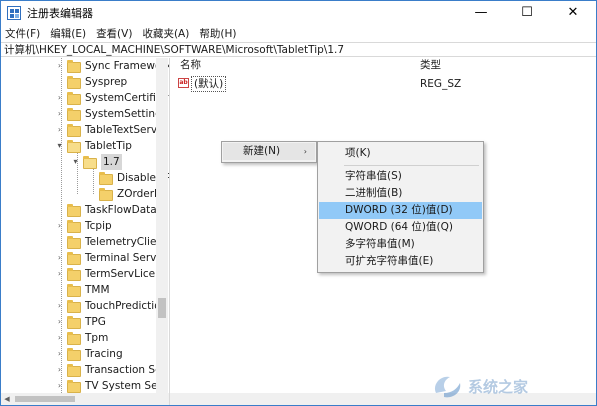  I want to click on submenu-item-expandable-string-value: 可扩充字符串值(E), so click(400, 261).